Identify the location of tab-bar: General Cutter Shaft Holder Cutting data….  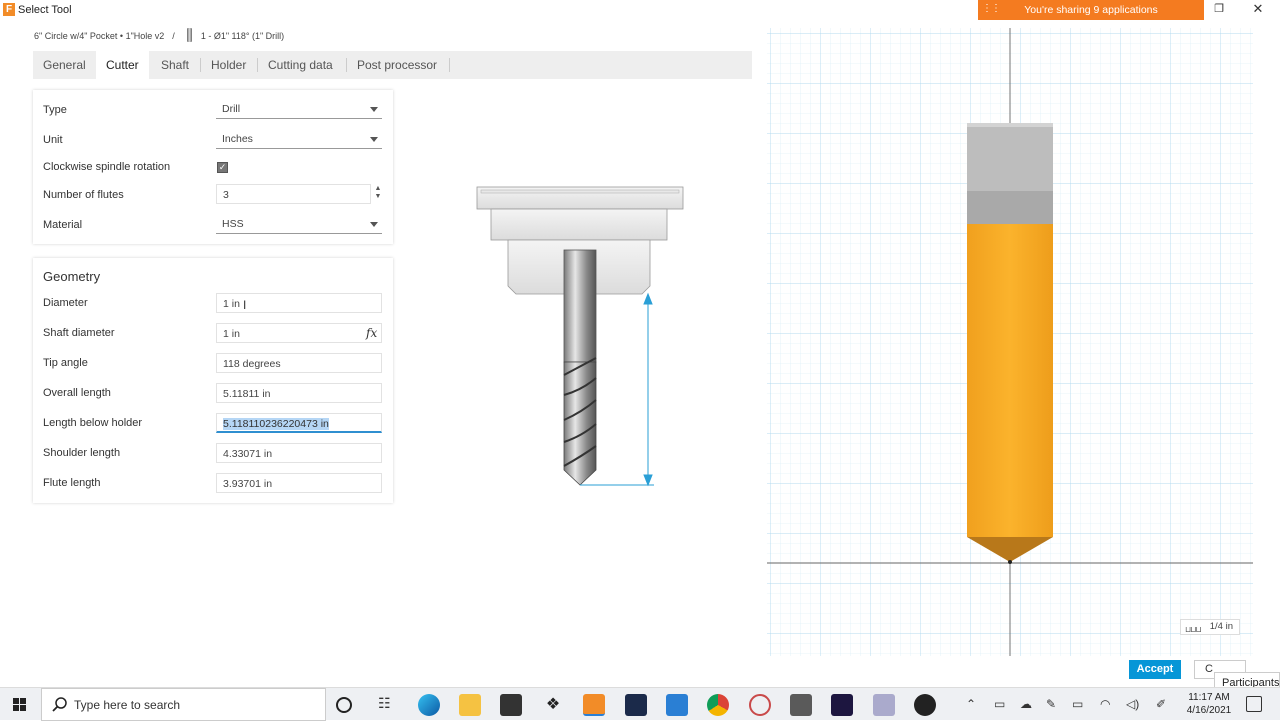
(392, 65).